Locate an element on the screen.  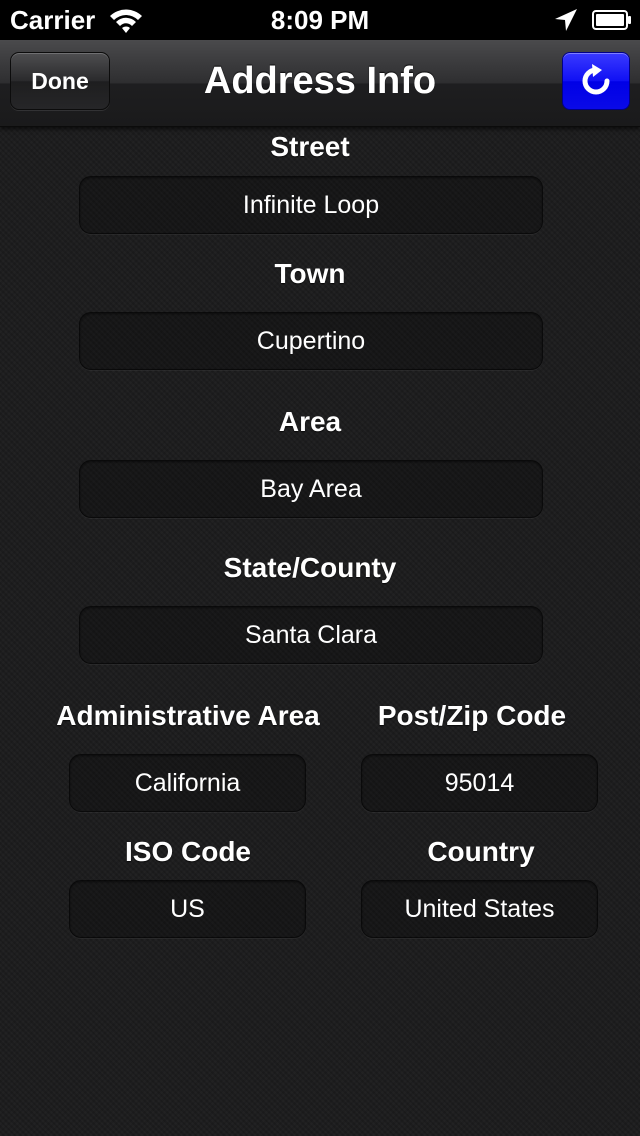
area-label: Area is located at coordinates (310, 421).